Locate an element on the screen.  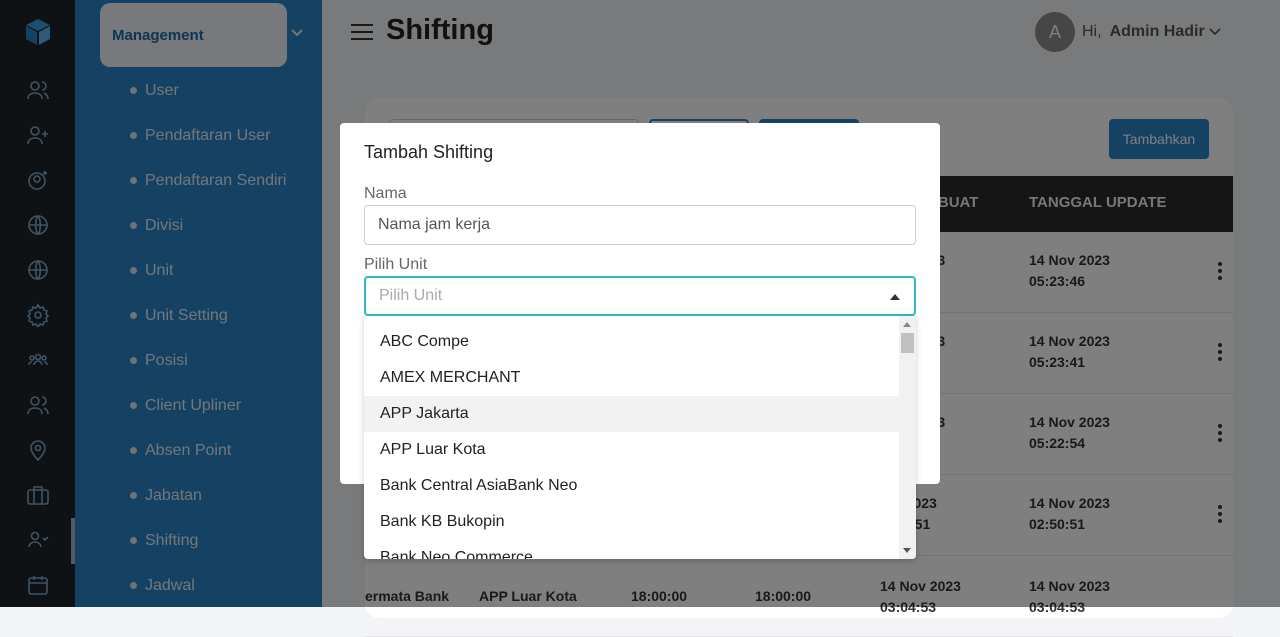
scroll-down-icon is located at coordinates (907, 550).